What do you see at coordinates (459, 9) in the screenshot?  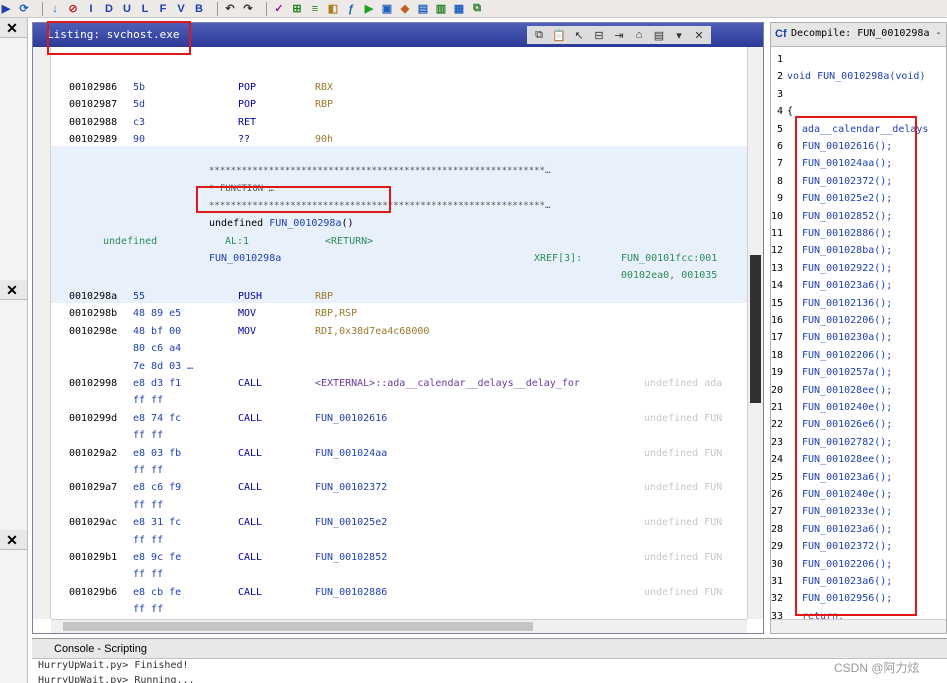 I see `toolbar-button-23: ▦` at bounding box center [459, 9].